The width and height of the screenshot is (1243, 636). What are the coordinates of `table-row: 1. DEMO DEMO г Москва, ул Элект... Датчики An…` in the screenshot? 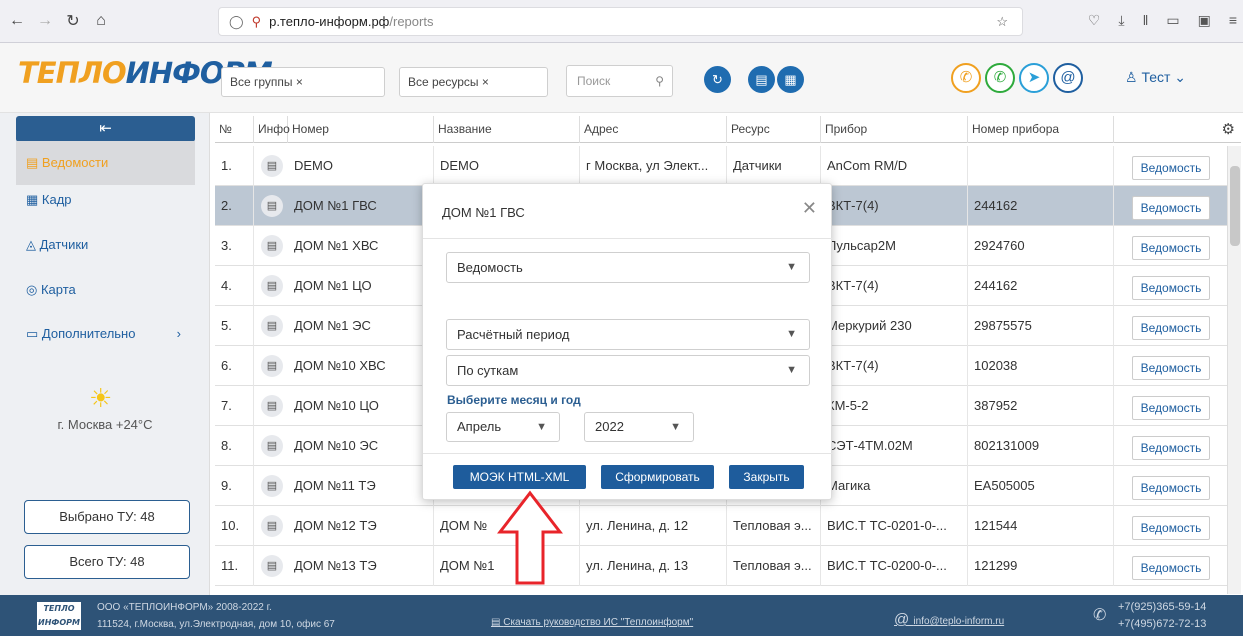 It's located at (728, 166).